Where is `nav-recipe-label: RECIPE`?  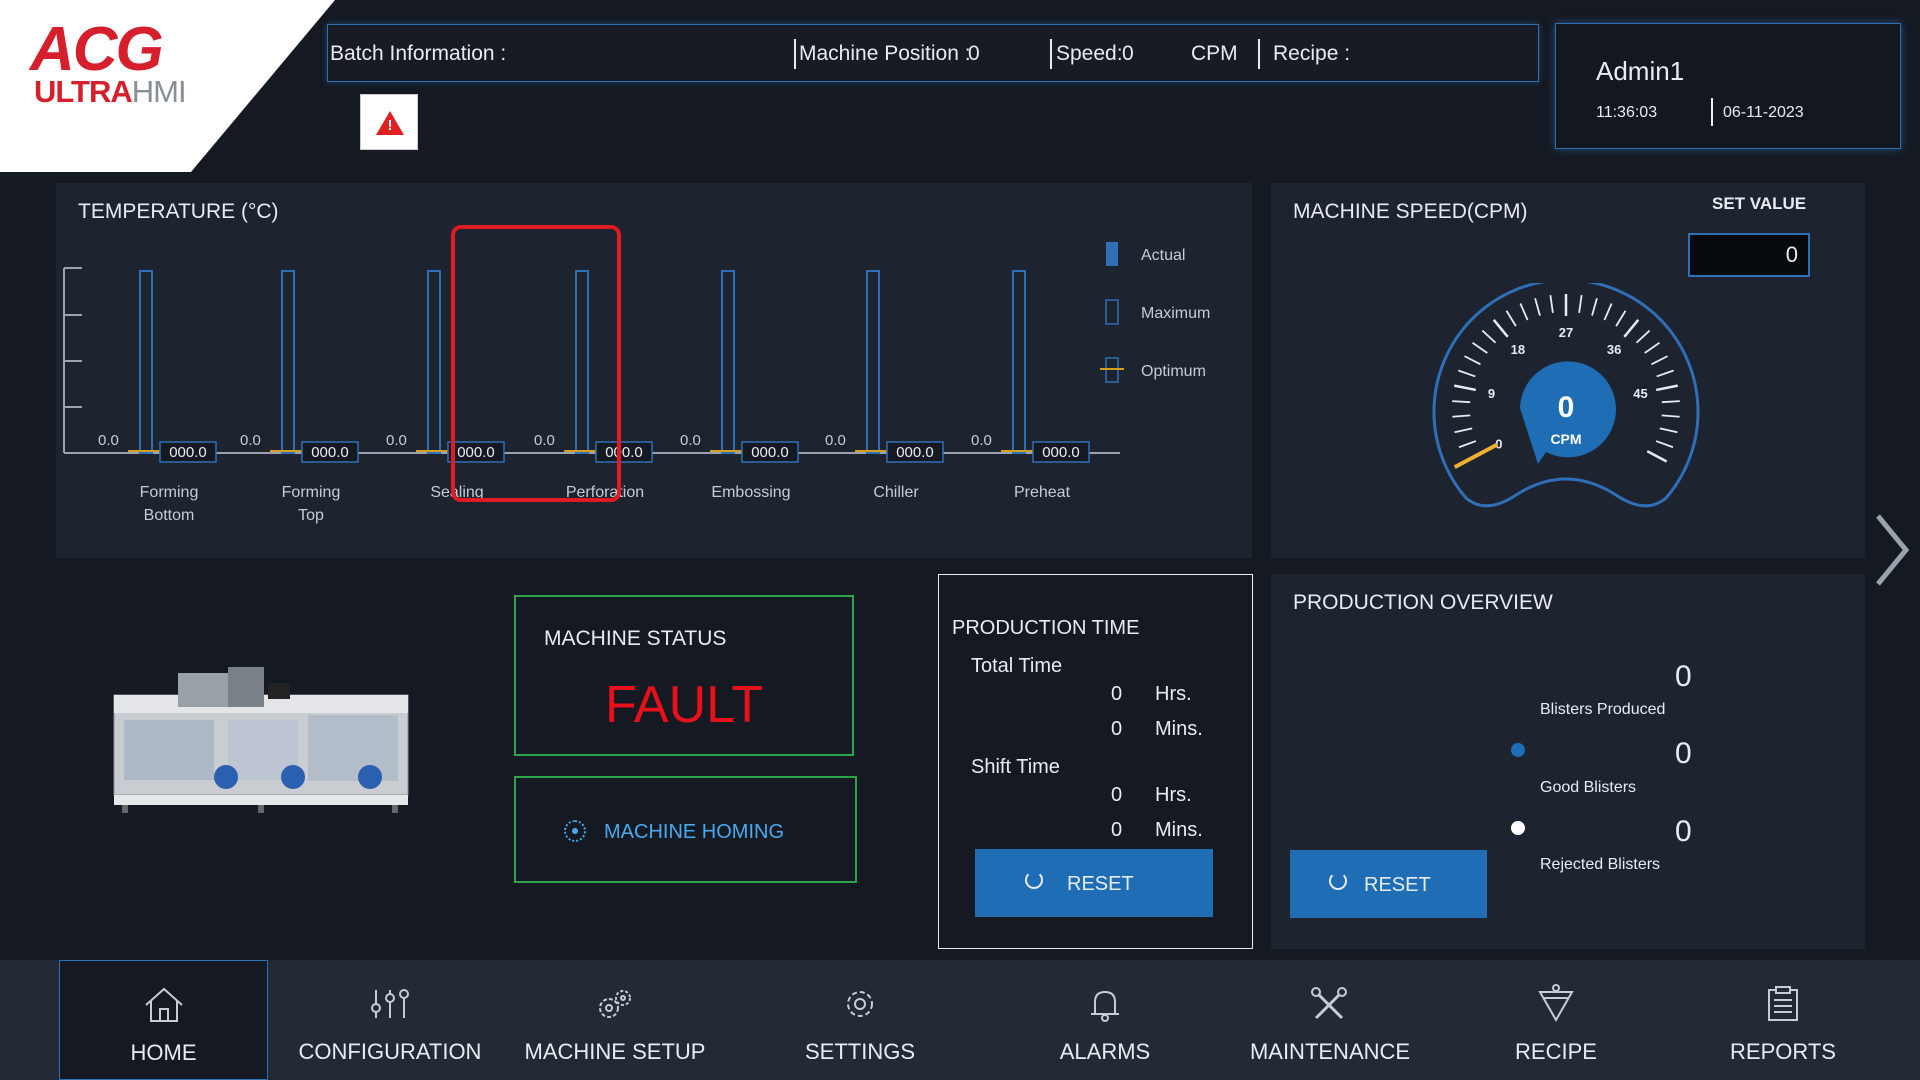
nav-recipe-label: RECIPE is located at coordinates (1556, 1051).